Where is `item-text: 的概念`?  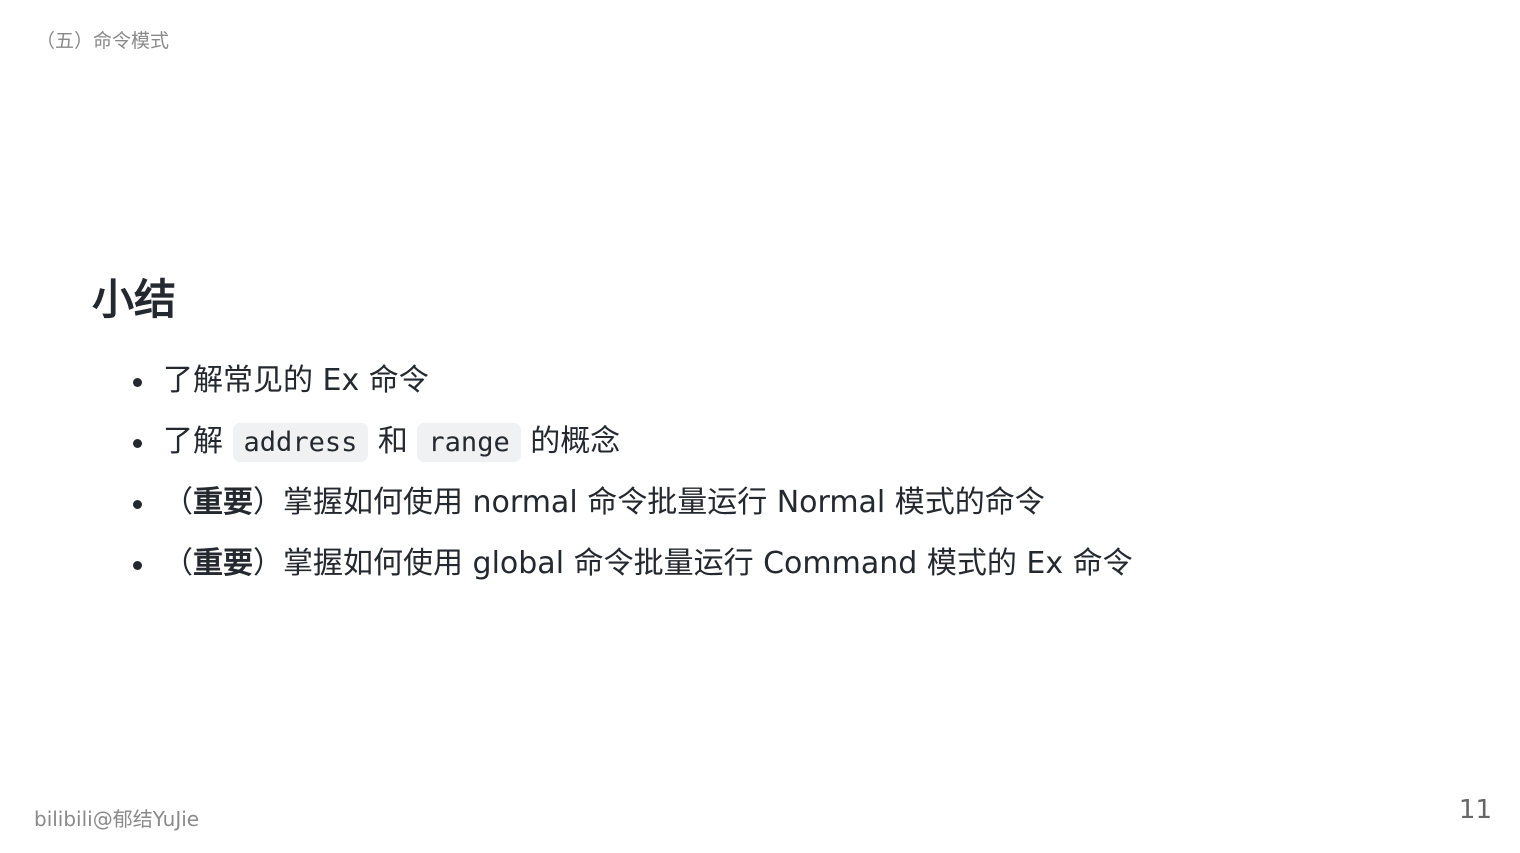 item-text: 的概念 is located at coordinates (570, 441).